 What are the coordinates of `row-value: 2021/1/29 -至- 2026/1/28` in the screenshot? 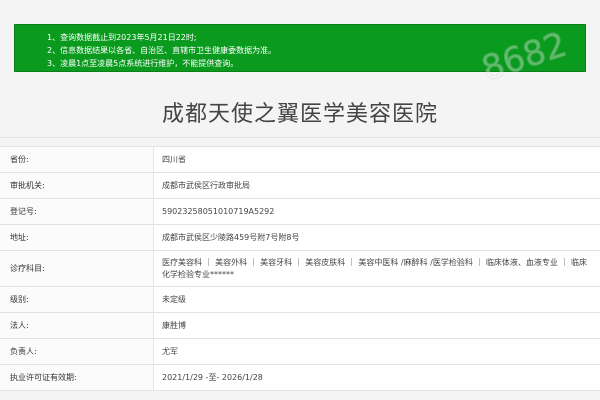 It's located at (212, 377).